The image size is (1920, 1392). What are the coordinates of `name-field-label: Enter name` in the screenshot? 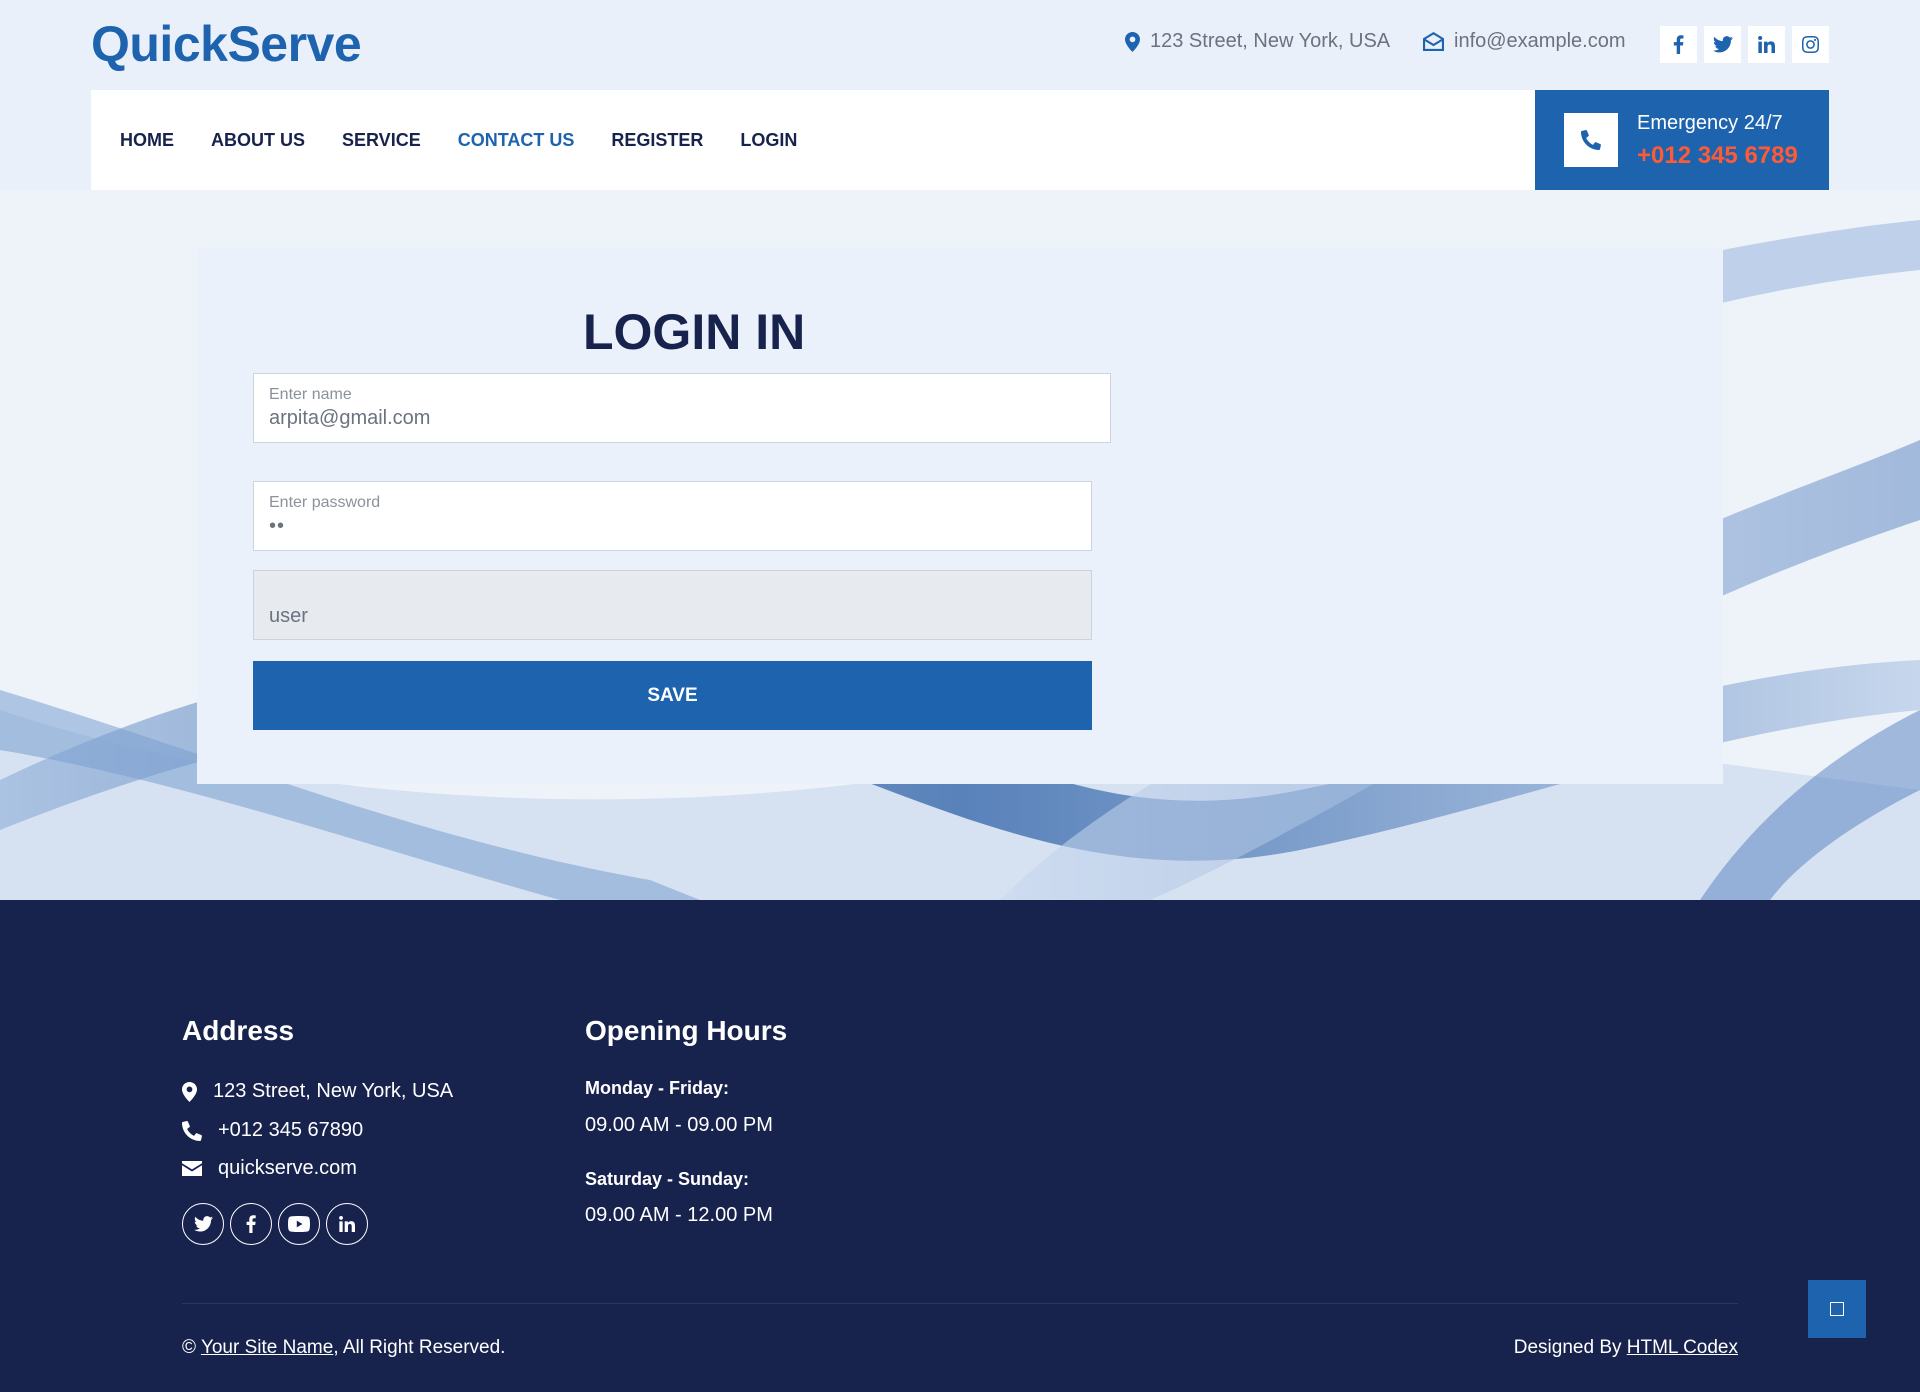 It's located at (310, 394).